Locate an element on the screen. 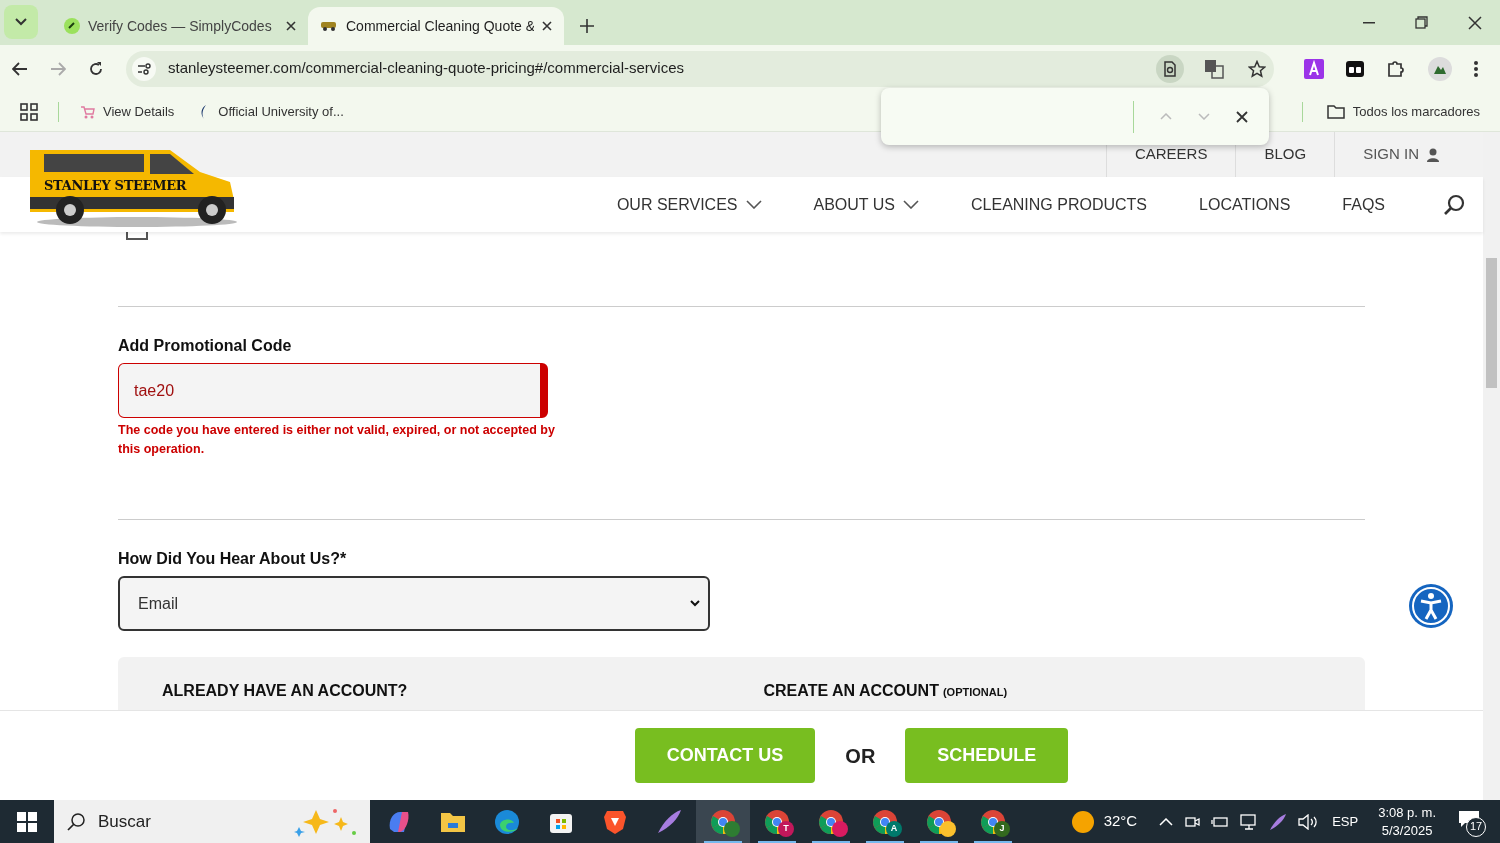  van-icon is located at coordinates (329, 26).